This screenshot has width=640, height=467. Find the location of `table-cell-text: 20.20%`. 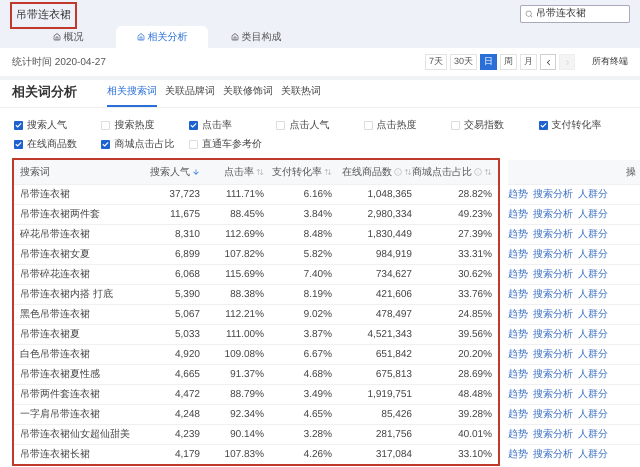

table-cell-text: 20.20% is located at coordinates (474, 355).